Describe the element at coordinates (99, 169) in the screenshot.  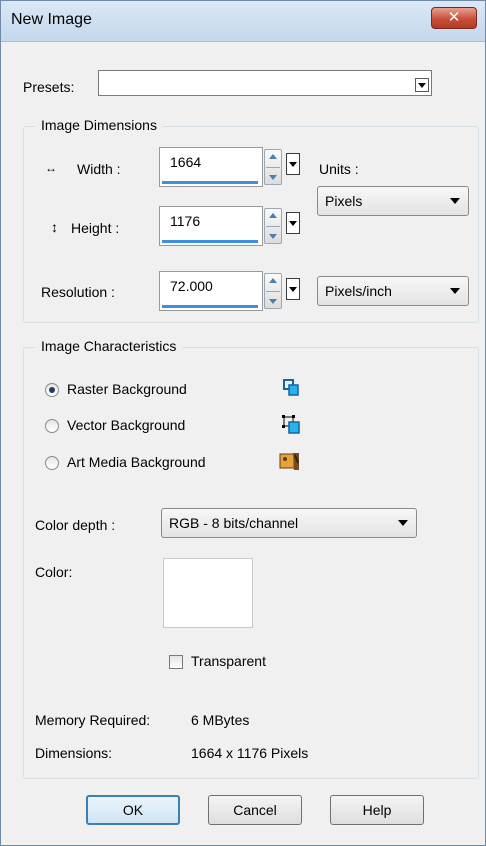
I see `width-label: Width :` at that location.